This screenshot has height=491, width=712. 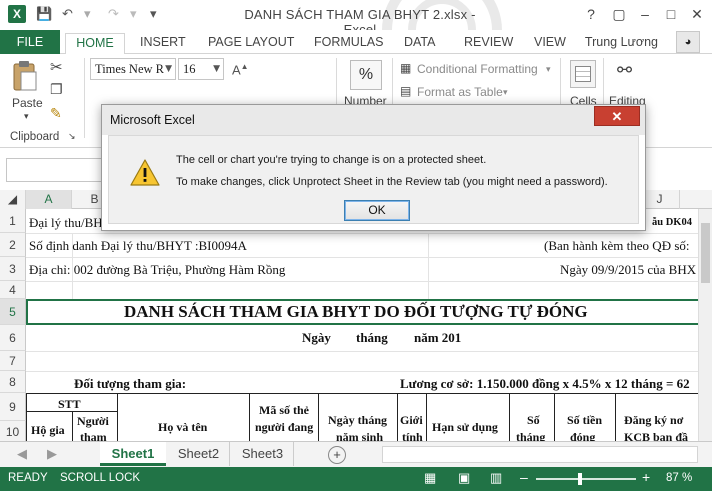 I want to click on cut-icon: ✂, so click(x=56, y=67).